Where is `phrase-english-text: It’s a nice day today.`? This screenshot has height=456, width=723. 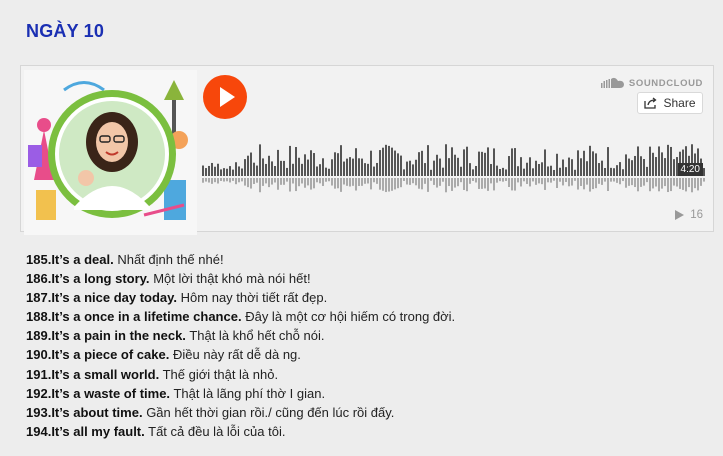
phrase-english-text: It’s a nice day today. is located at coordinates (114, 298).